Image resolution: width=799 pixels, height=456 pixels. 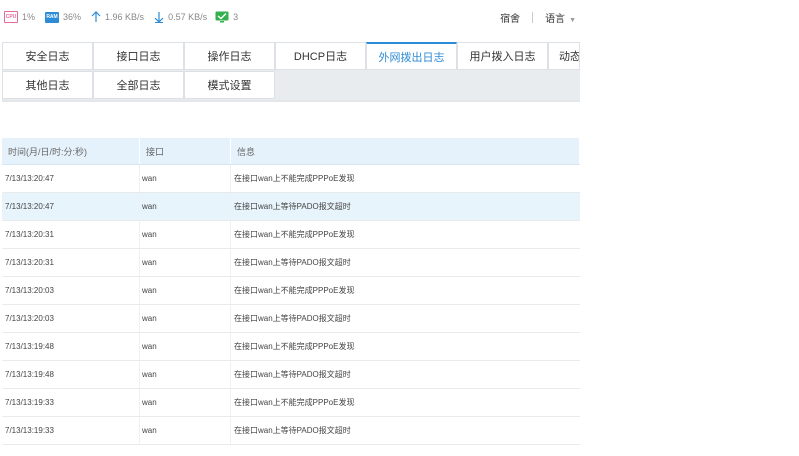 I want to click on table-row: 7/13/13:19:33 wan 在接口wan上不能完成PPPoE发现, so click(x=291, y=403).